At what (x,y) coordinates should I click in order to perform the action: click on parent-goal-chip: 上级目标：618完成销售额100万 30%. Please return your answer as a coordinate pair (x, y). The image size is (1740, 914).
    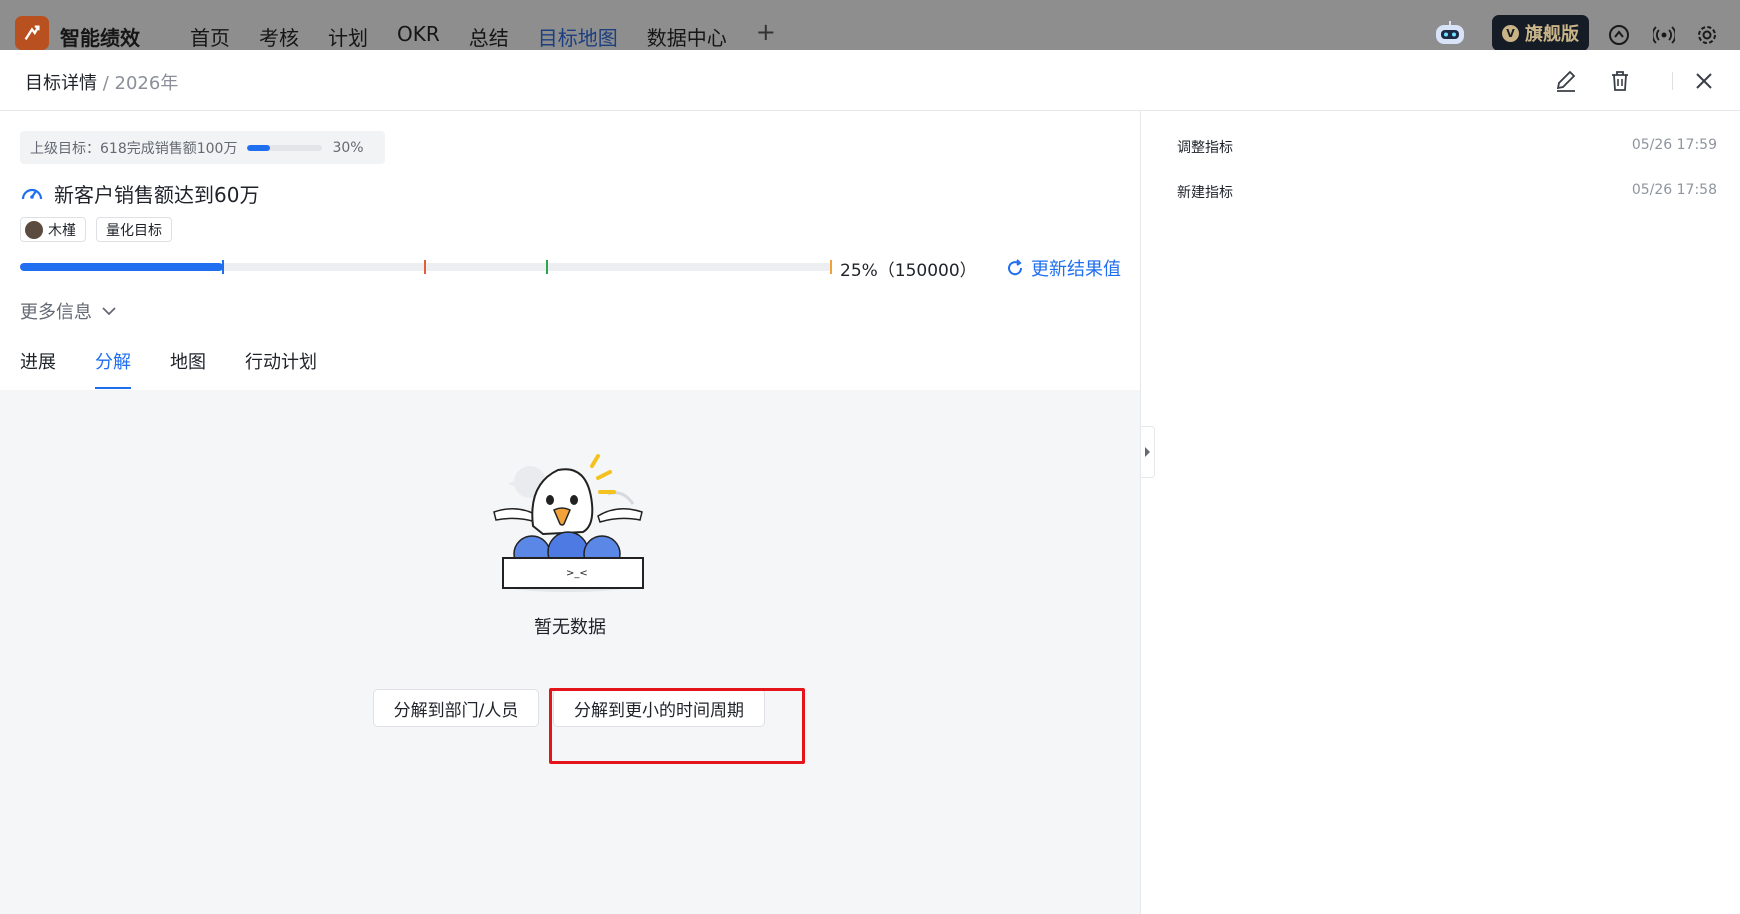
    Looking at the image, I should click on (202, 147).